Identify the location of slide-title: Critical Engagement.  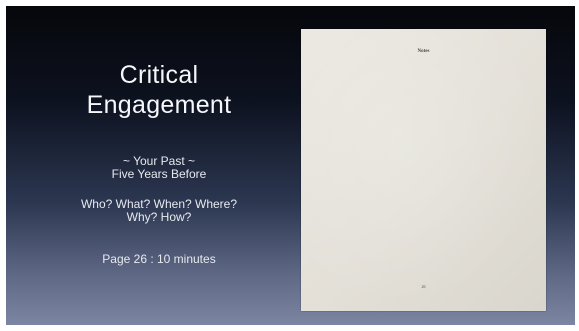
(159, 90).